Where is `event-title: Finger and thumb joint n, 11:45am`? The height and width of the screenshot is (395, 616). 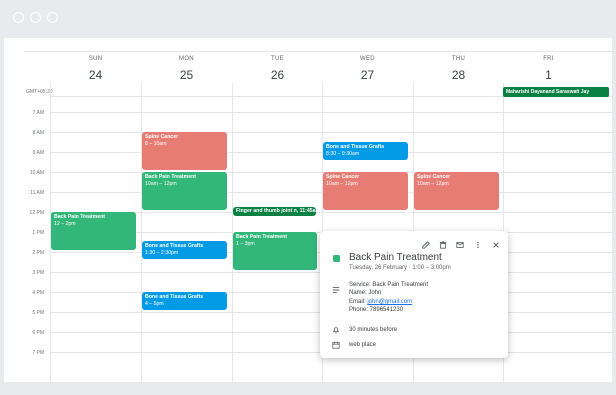
event-title: Finger and thumb joint n, 11:45am is located at coordinates (276, 211).